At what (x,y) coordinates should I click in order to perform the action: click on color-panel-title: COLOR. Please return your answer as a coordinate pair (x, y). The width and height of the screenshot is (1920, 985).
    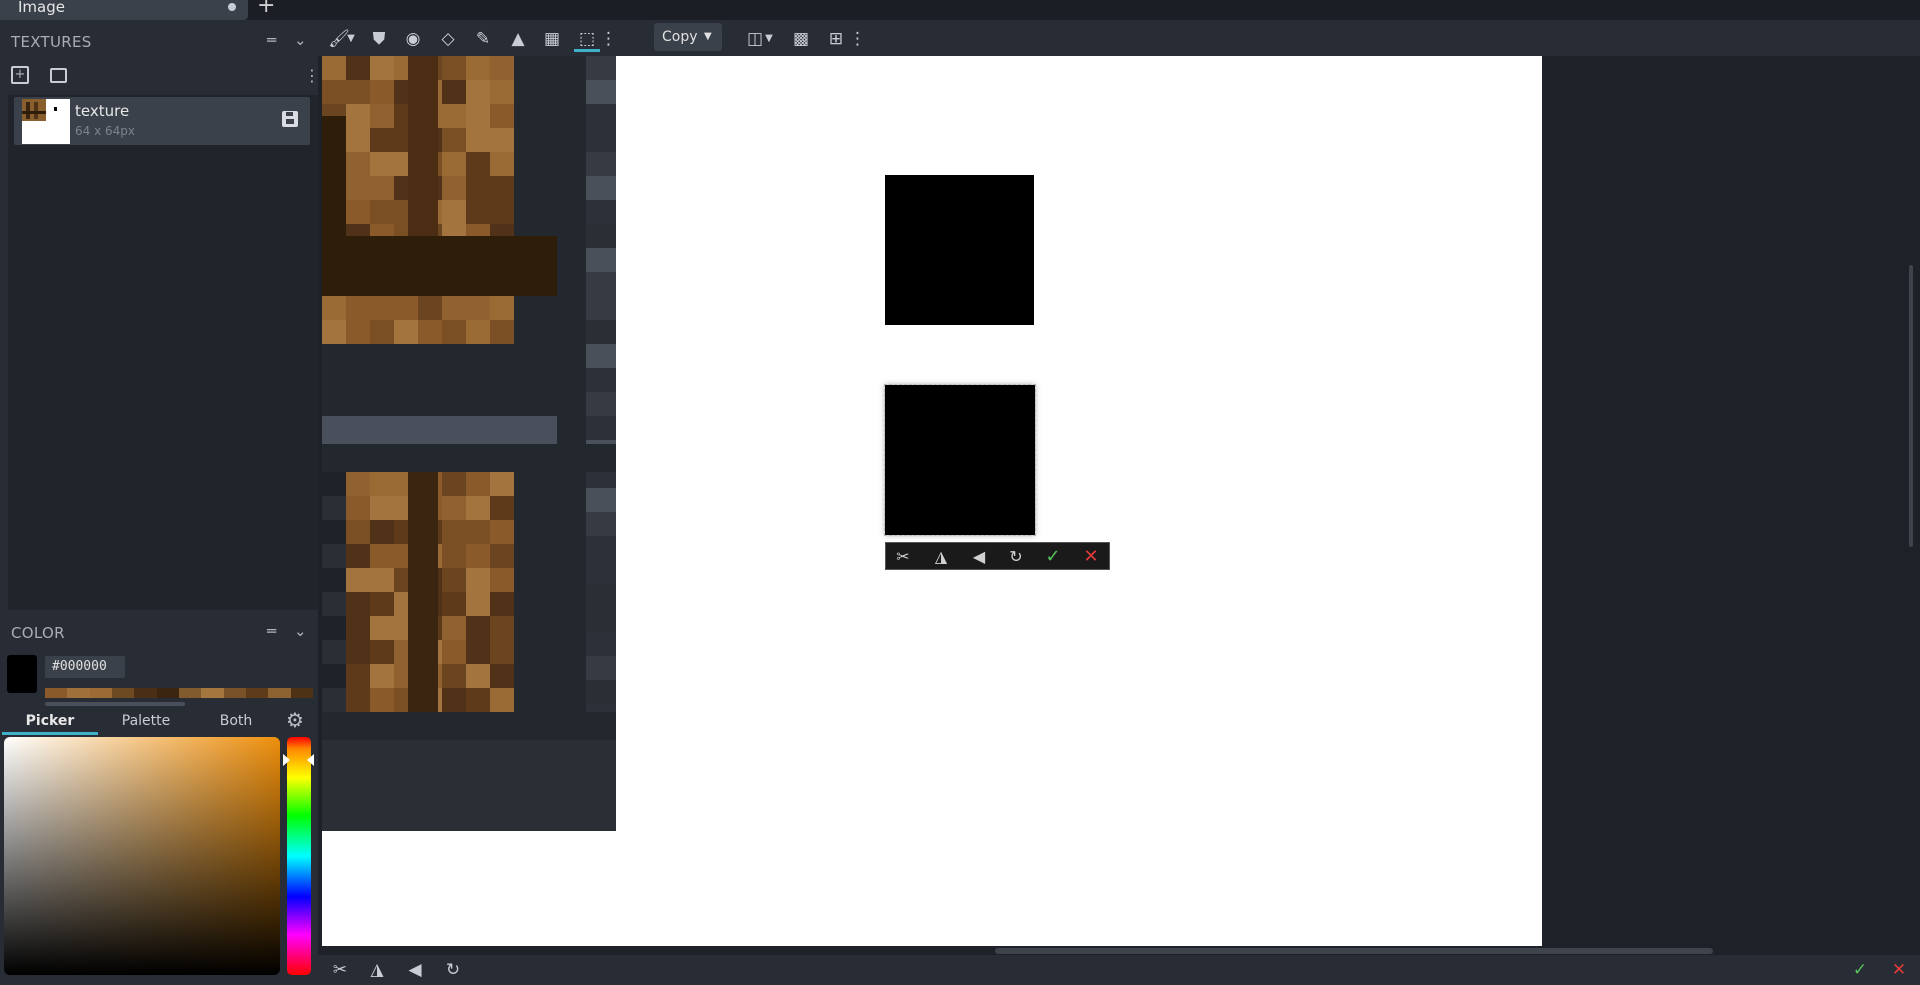
    Looking at the image, I should click on (38, 633).